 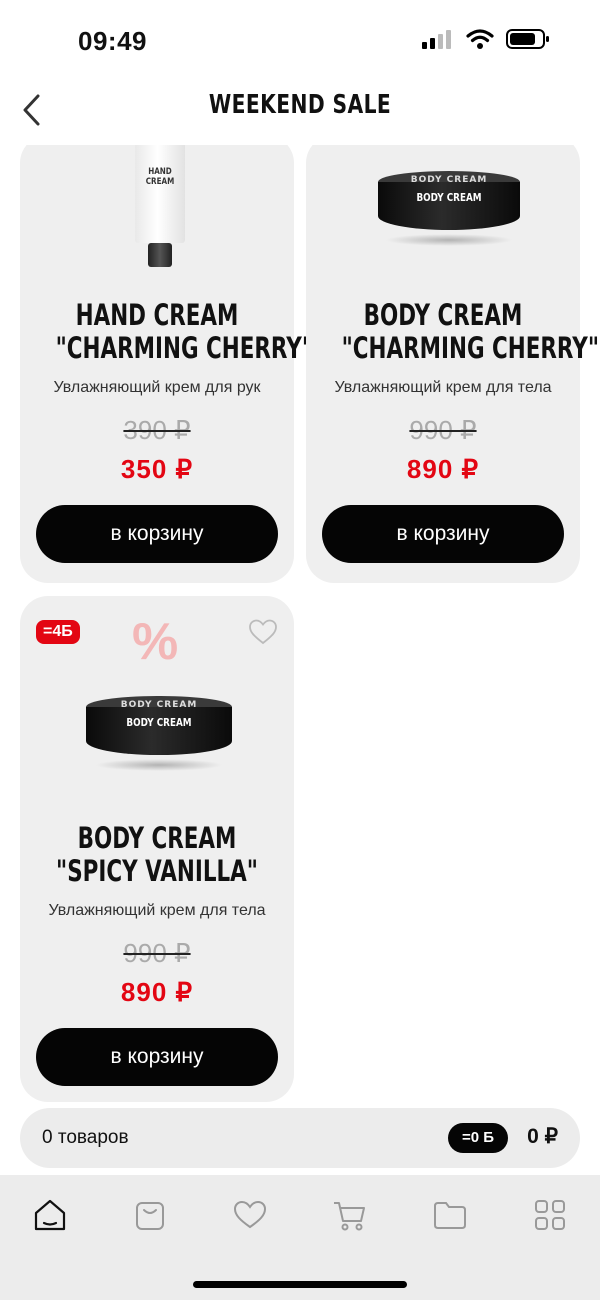 I want to click on product-image: HAND CREAM, so click(x=157, y=215).